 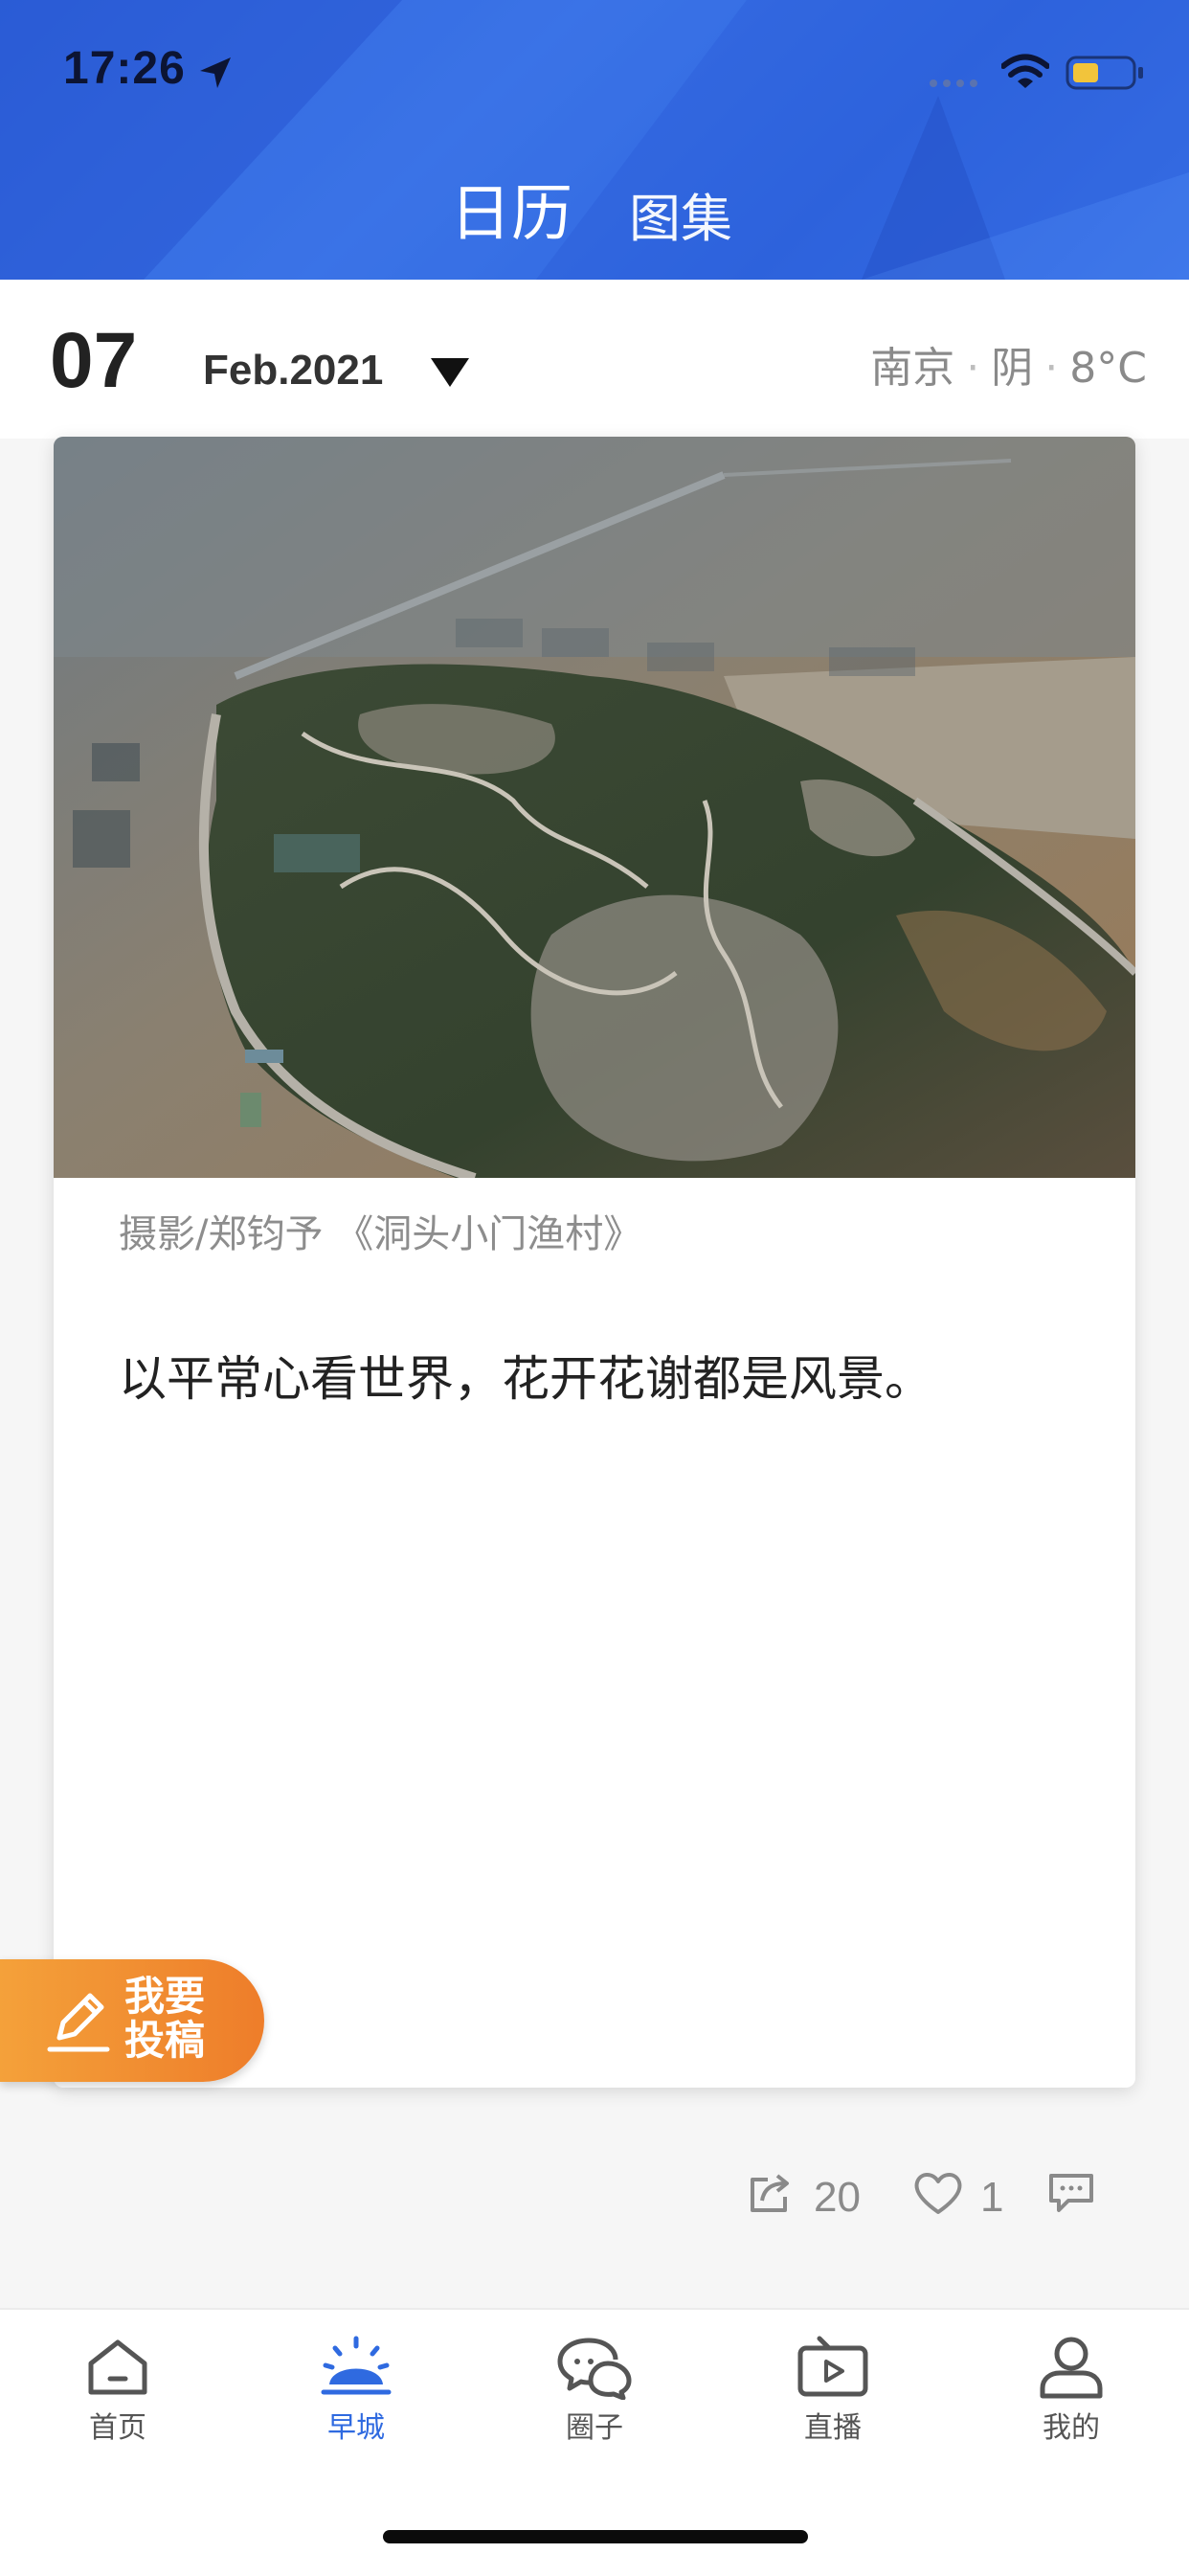 I want to click on daily-quote: 以平常心看世界，花开花谢都是风景。, so click(x=525, y=1379).